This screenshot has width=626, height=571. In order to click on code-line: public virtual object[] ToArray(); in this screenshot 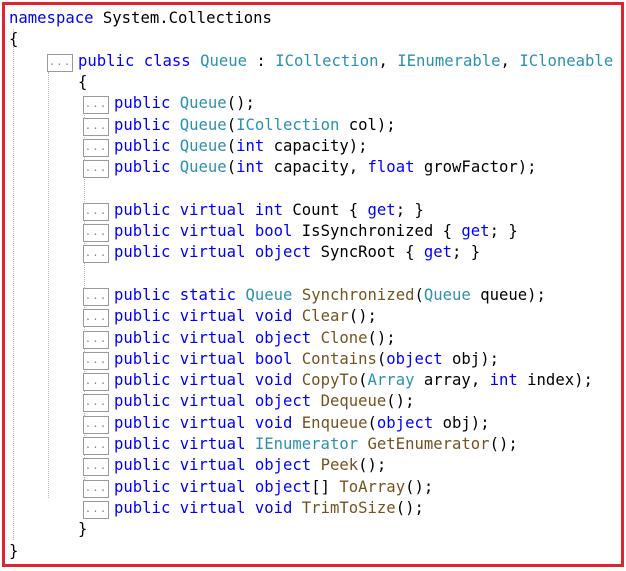, I will do `click(273, 487)`.